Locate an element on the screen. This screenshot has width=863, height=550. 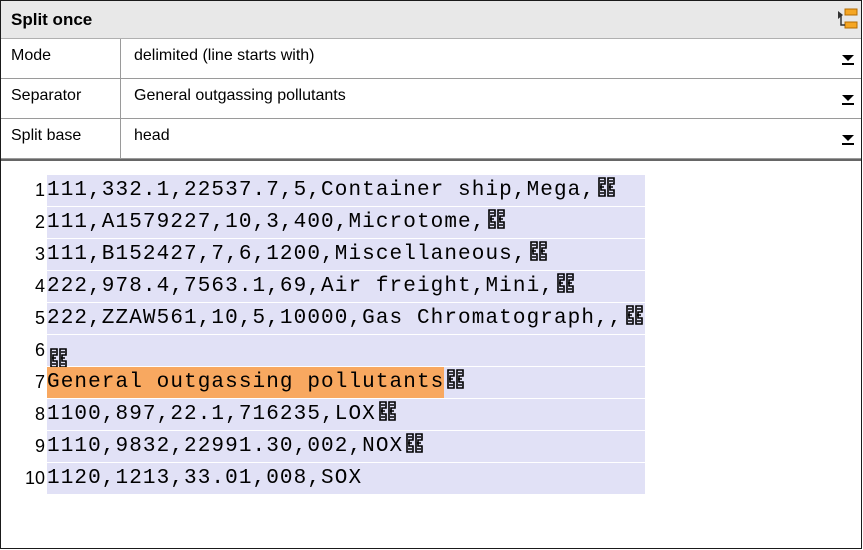
separator-dropdown-button is located at coordinates (848, 98).